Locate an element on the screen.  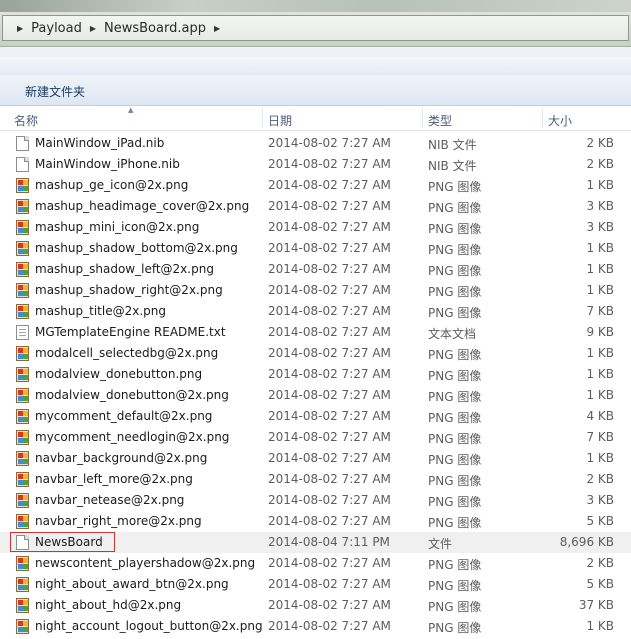
breadcrumb-payload: Payload is located at coordinates (56, 28).